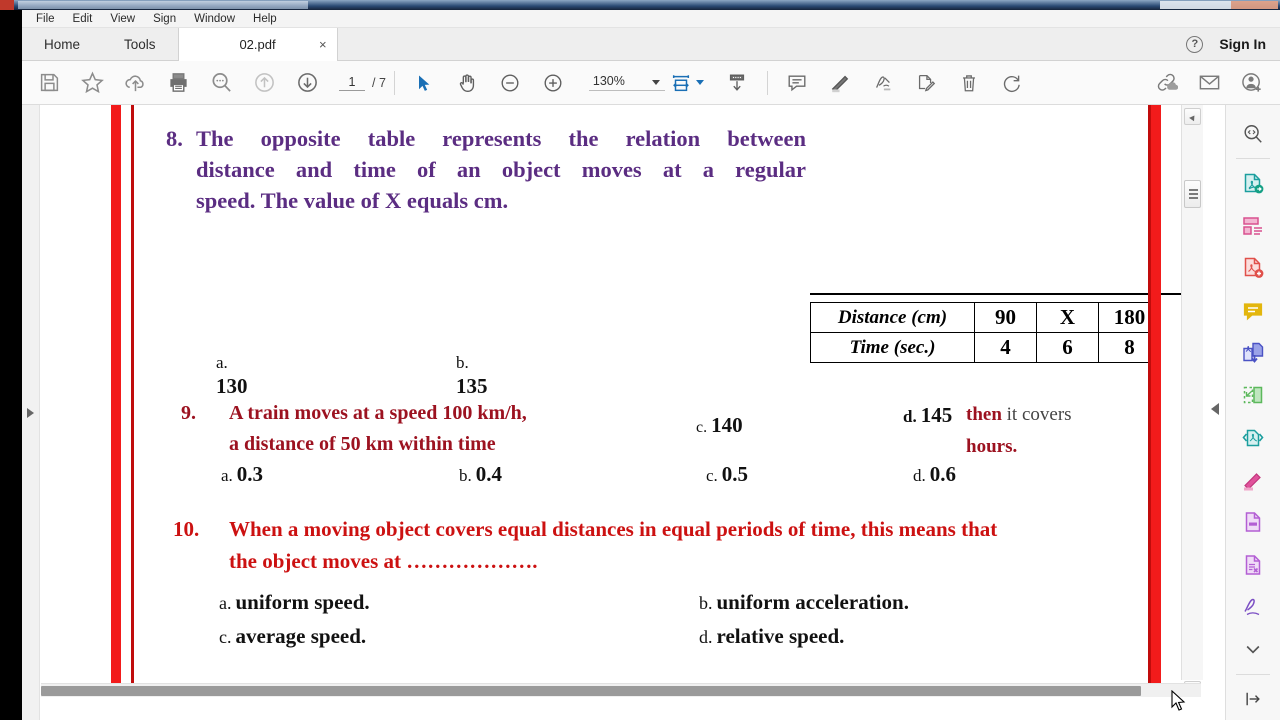 This screenshot has width=1280, height=720. I want to click on left-panel-gutter, so click(31, 412).